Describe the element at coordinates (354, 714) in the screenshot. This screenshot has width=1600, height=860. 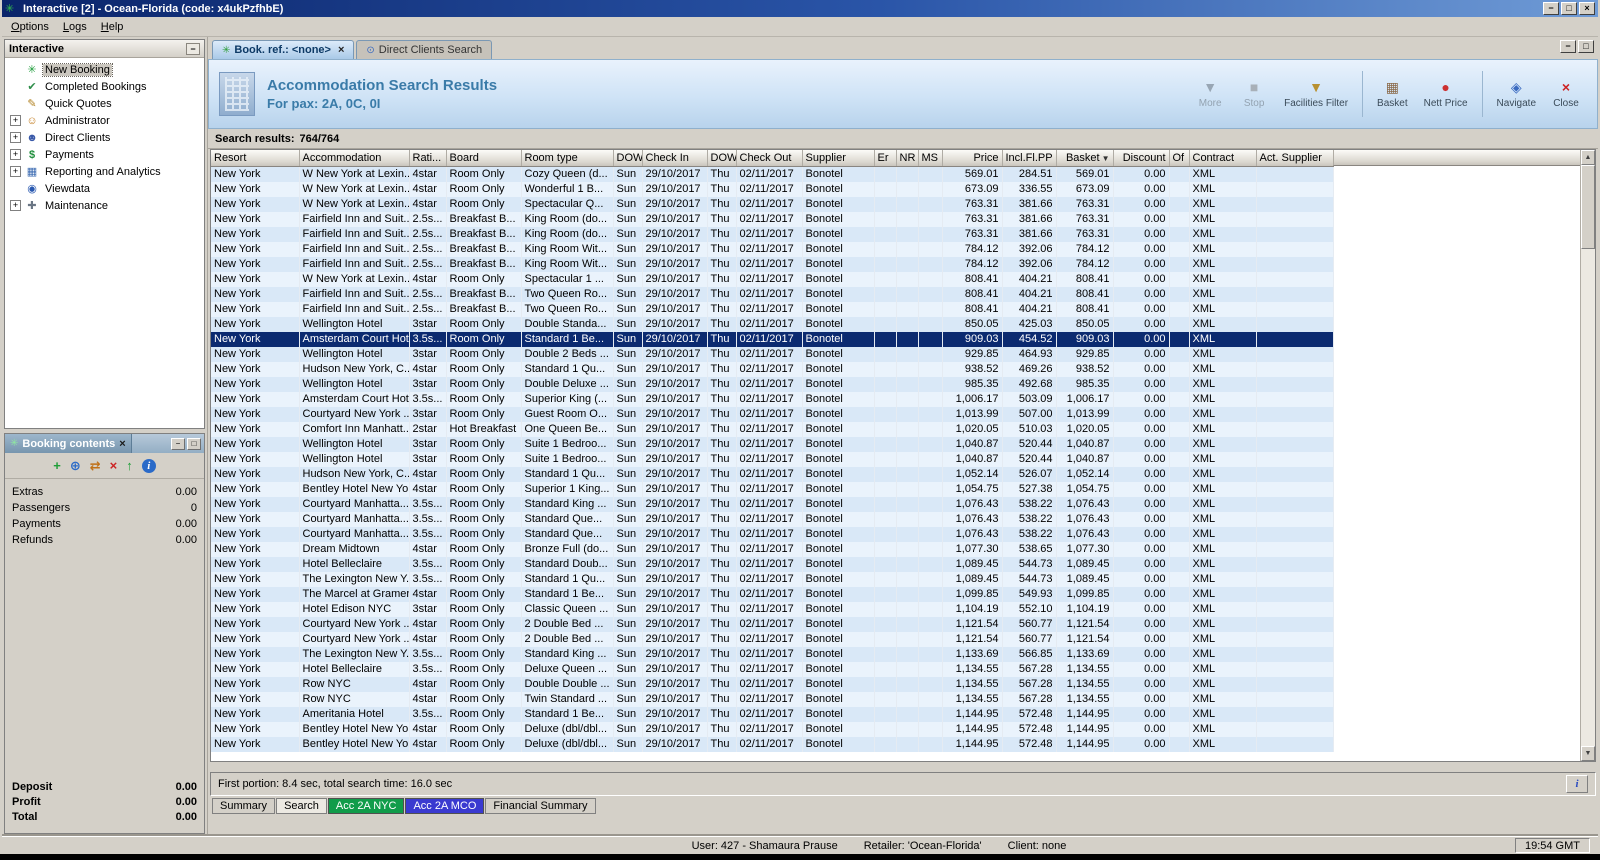
I see `cell-accommodation: Ameritania Hotel` at that location.